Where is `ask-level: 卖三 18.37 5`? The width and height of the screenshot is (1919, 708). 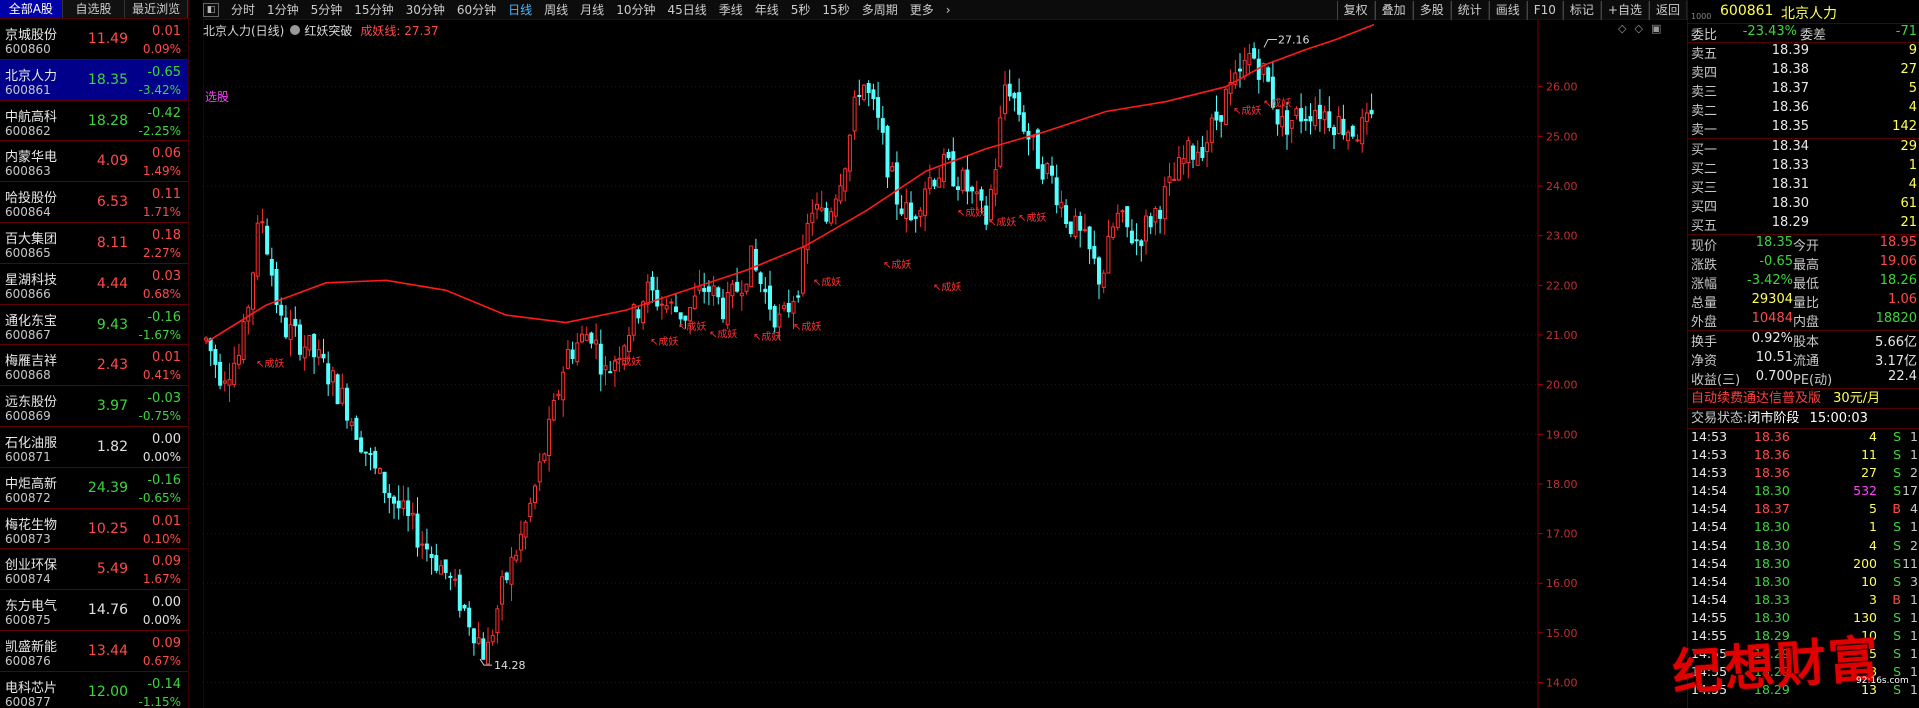 ask-level: 卖三 18.37 5 is located at coordinates (1803, 90).